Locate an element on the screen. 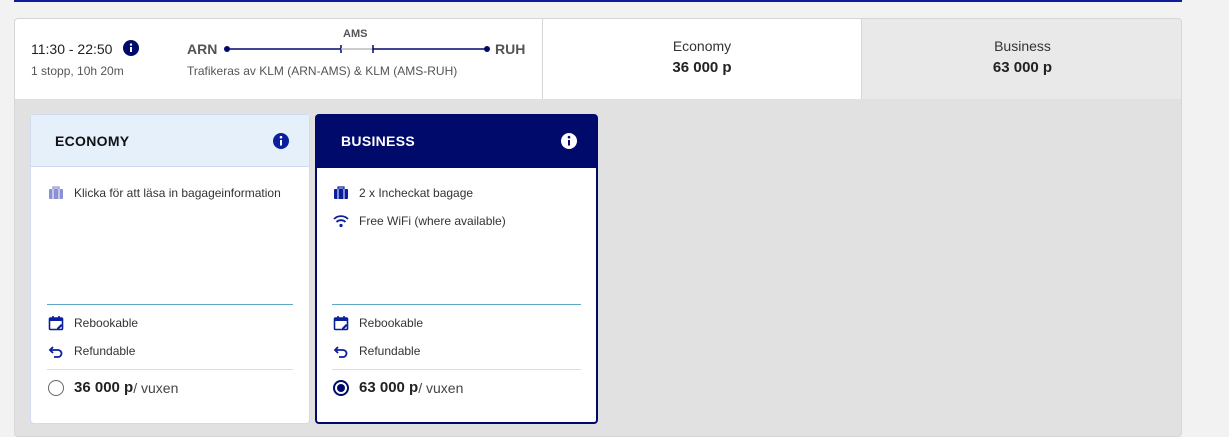  business-price-select: 63 000 p / vuxen is located at coordinates (398, 387).